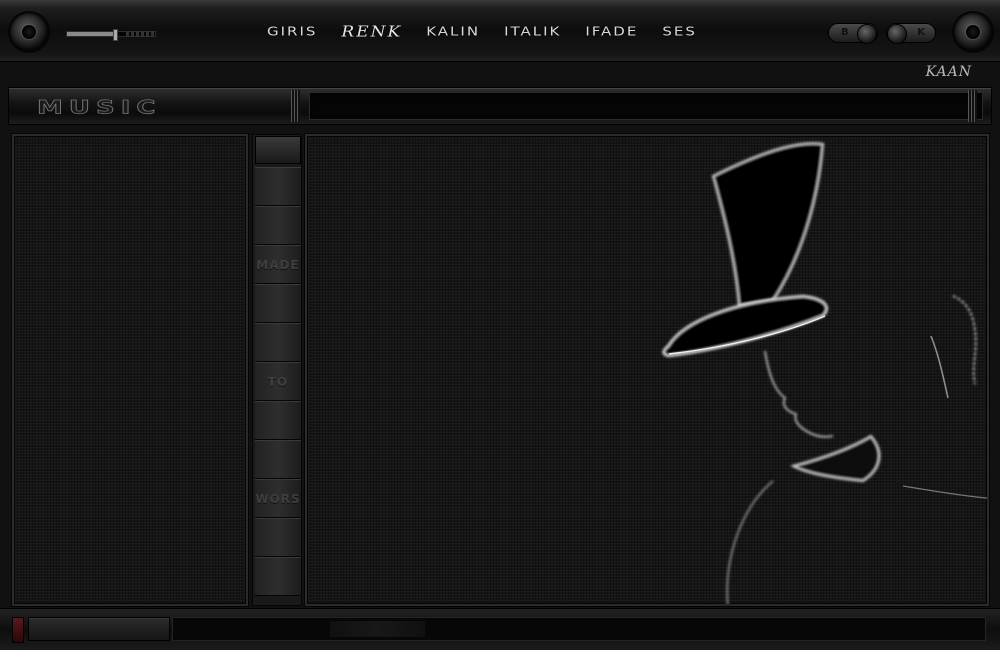  I want to click on title-display-field, so click(646, 106).